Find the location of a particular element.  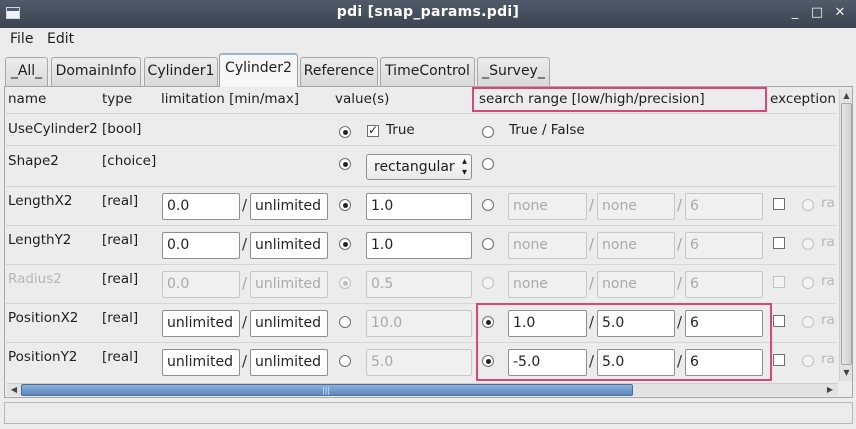

horizontal-scroll-thumb: ||| is located at coordinates (327, 390).